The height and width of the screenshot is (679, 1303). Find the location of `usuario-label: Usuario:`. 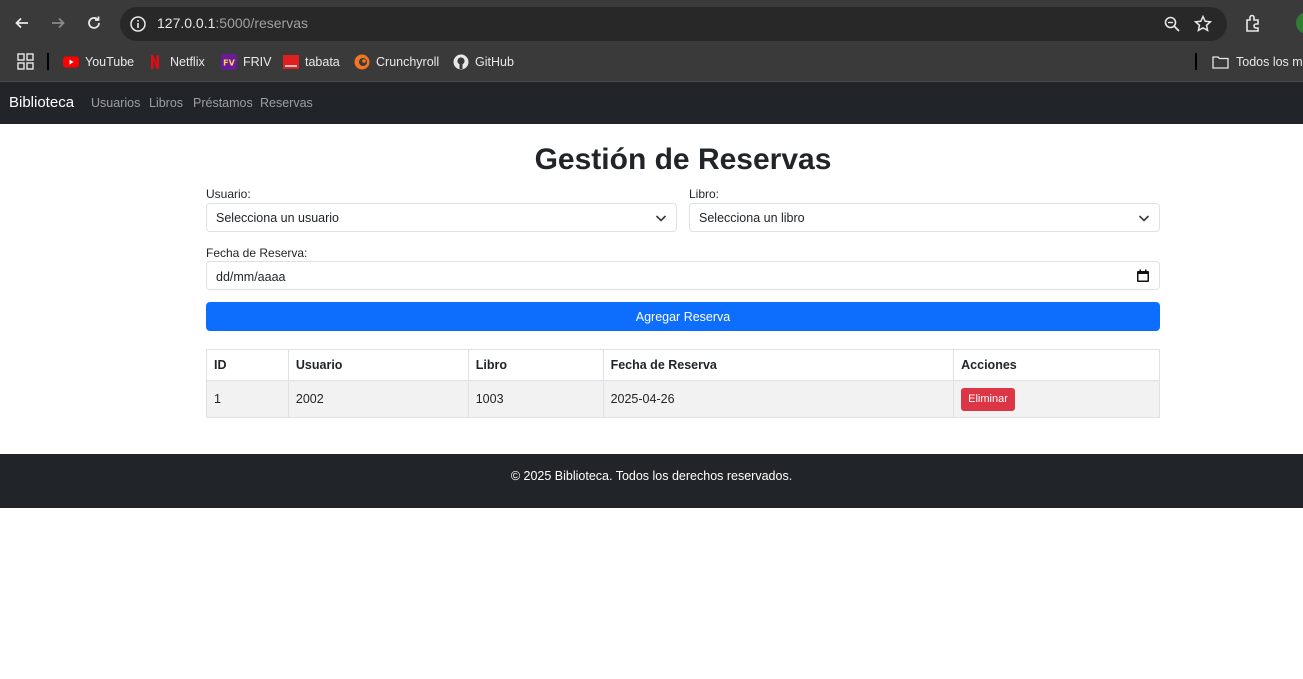

usuario-label: Usuario: is located at coordinates (228, 194).